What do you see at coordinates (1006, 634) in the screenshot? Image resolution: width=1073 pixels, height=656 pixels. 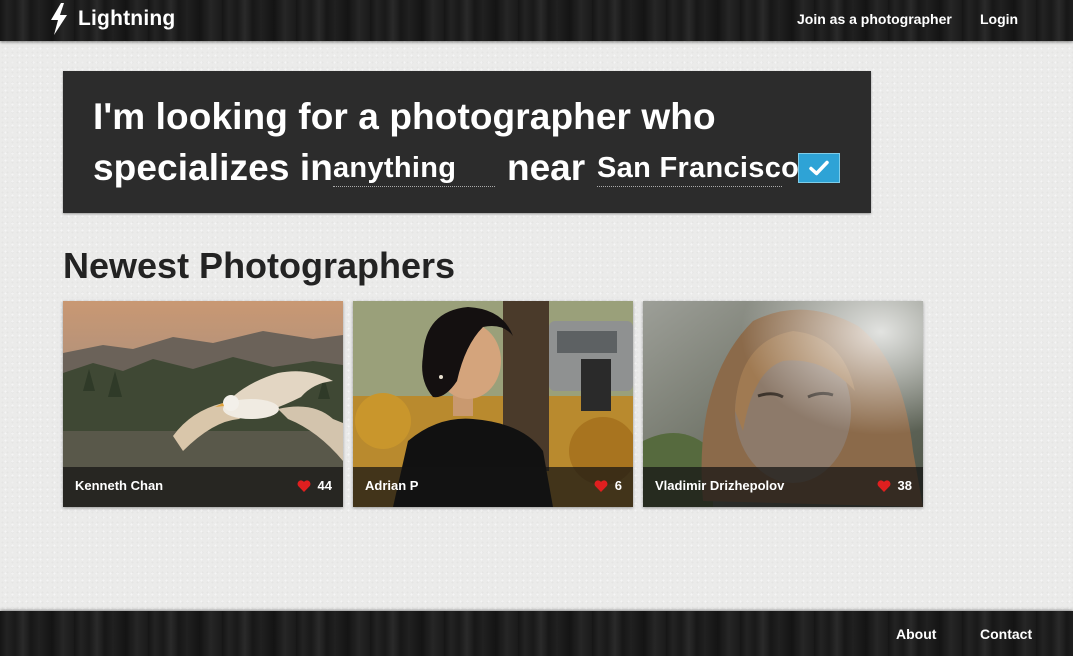 I see `contact-link: Contact` at bounding box center [1006, 634].